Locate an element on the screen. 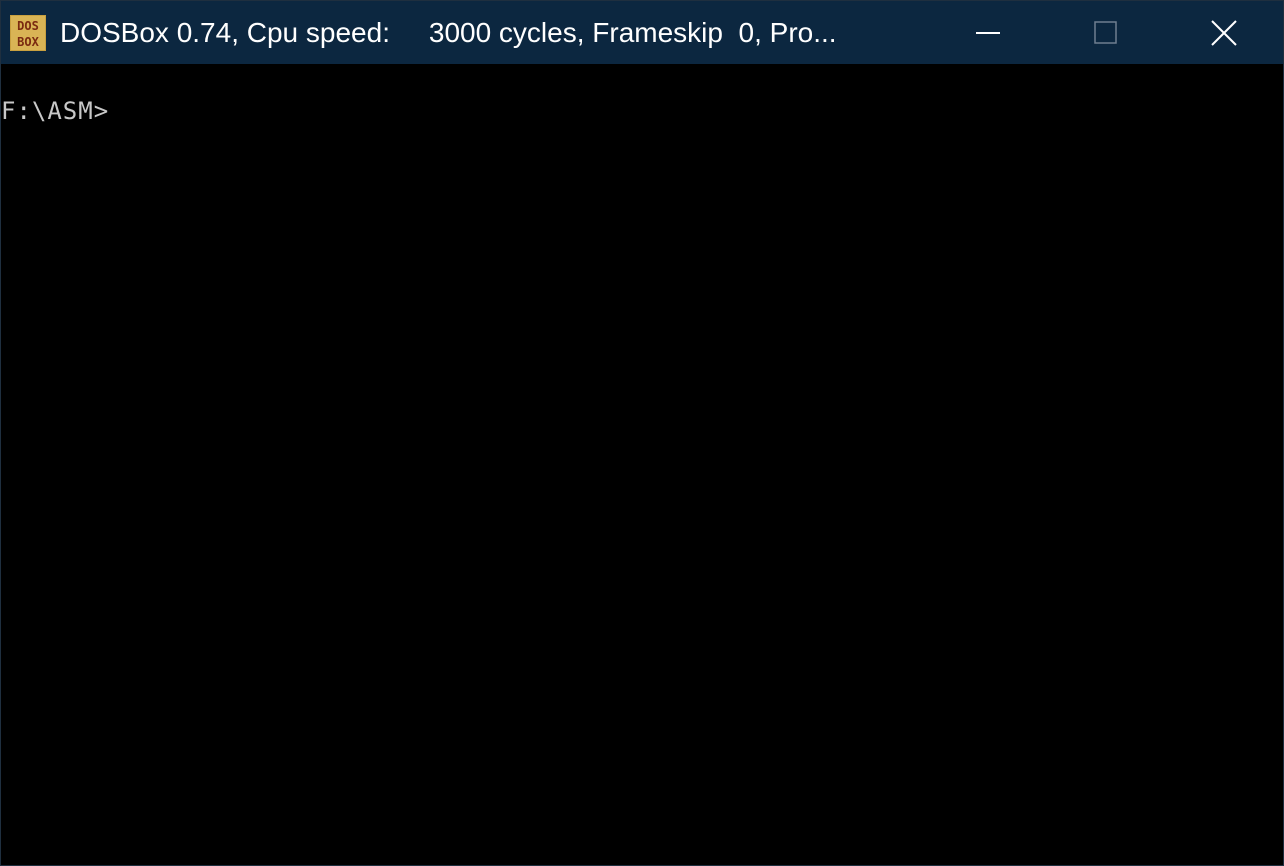 This screenshot has height=866, width=1284. dosbox-icon: DOS BOX is located at coordinates (28, 33).